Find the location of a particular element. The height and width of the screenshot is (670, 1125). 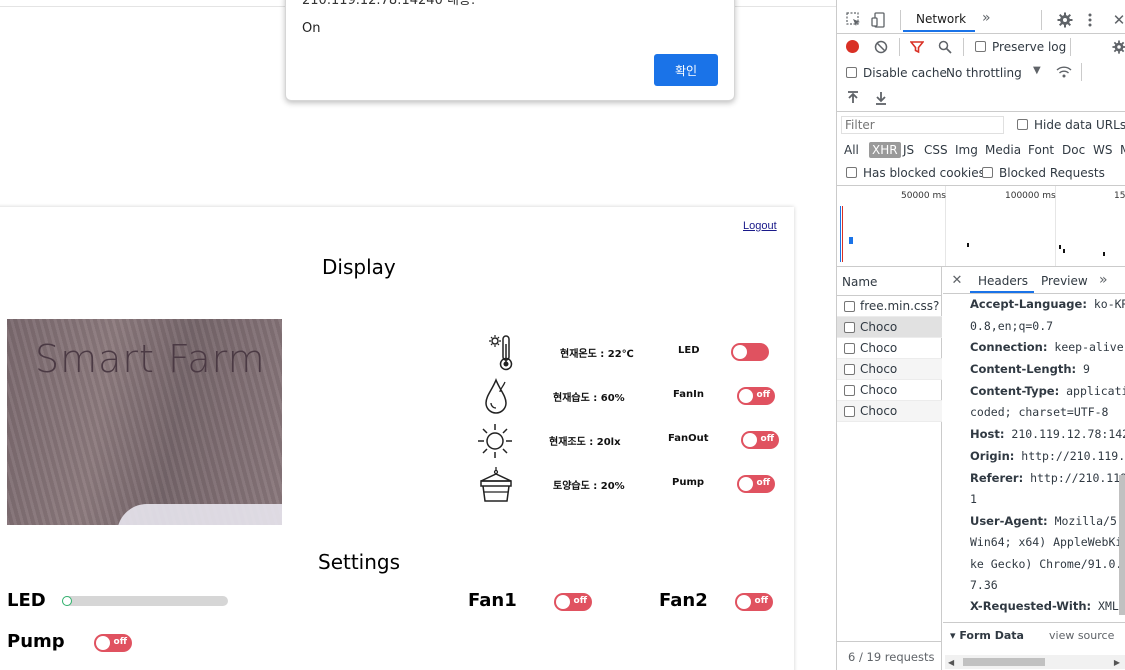

type-filter-doc: Doc is located at coordinates (1073, 150).